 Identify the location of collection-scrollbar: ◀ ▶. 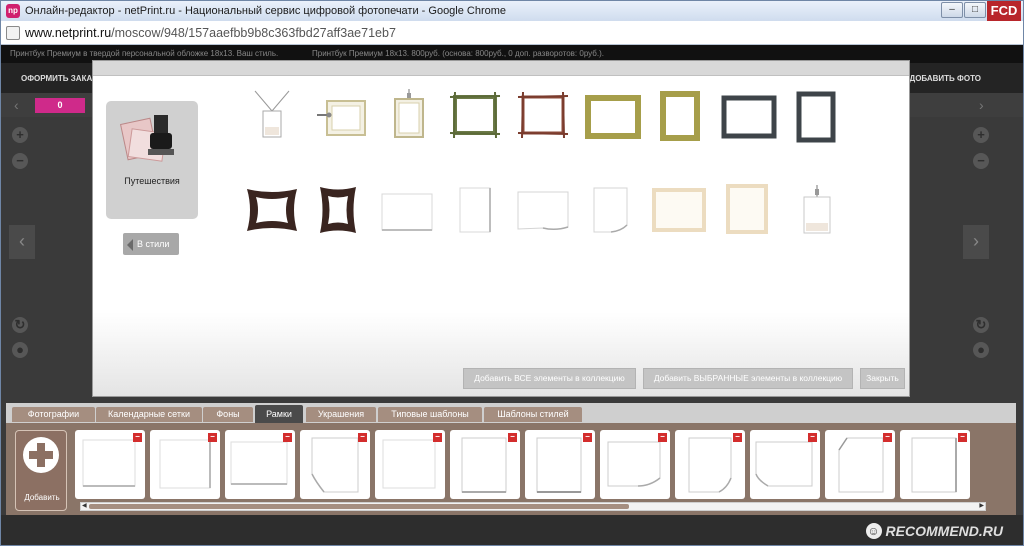
(533, 506).